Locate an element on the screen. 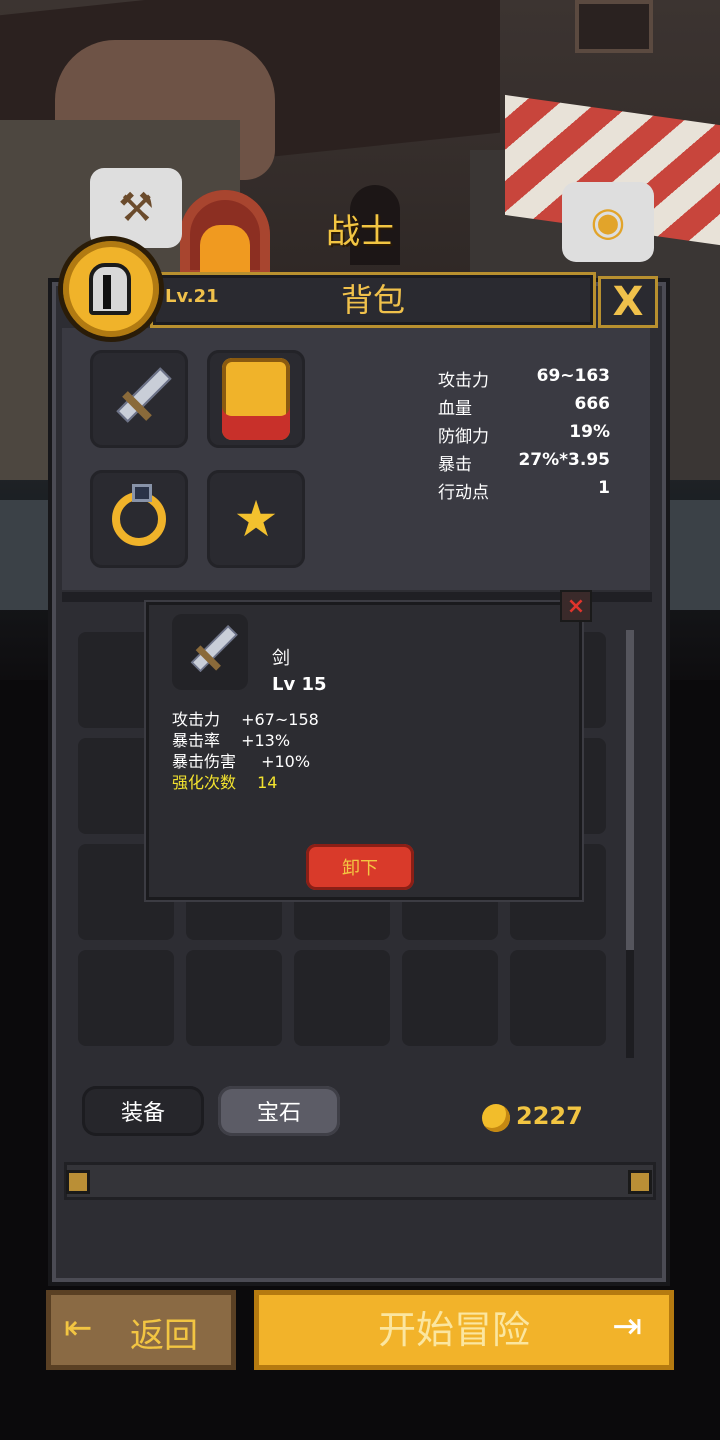 The height and width of the screenshot is (1440, 720). back-arrow-icon: ⇤ is located at coordinates (78, 1328).